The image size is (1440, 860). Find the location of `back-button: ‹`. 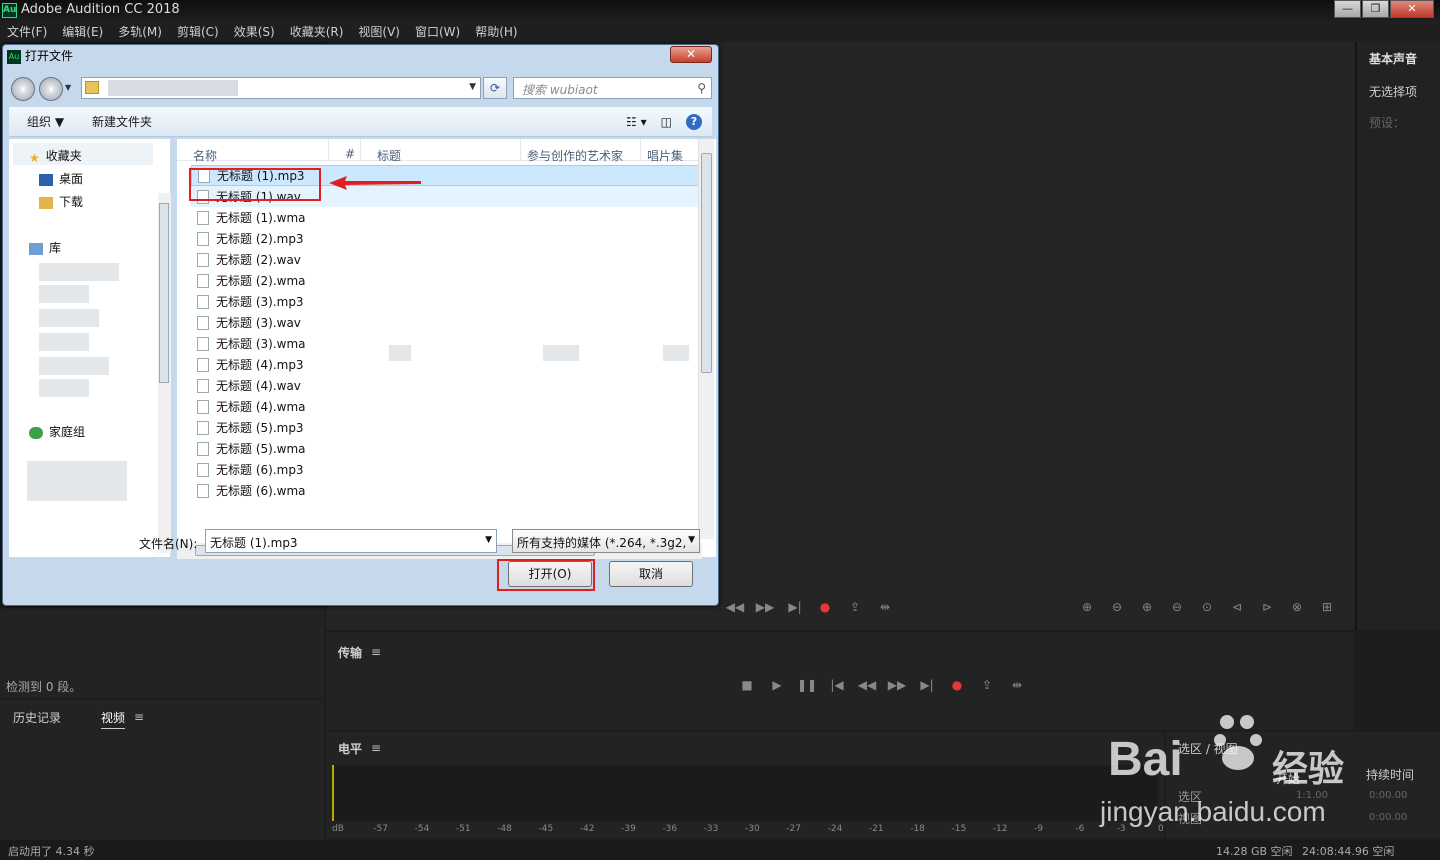

back-button: ‹ is located at coordinates (23, 89).